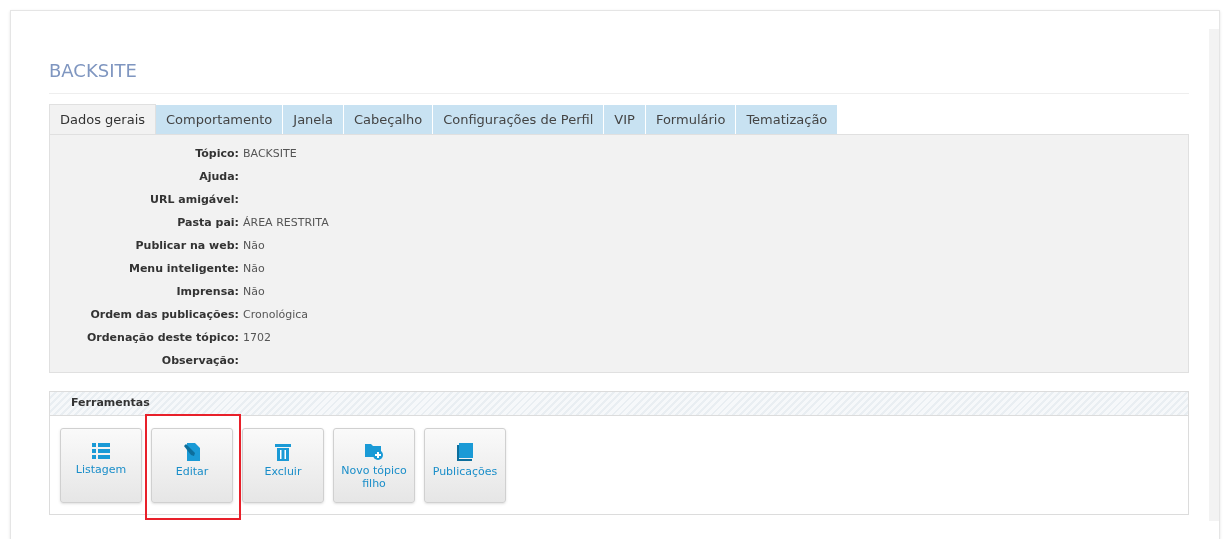 The height and width of the screenshot is (539, 1232). I want to click on field-label: Tópico:, so click(216, 154).